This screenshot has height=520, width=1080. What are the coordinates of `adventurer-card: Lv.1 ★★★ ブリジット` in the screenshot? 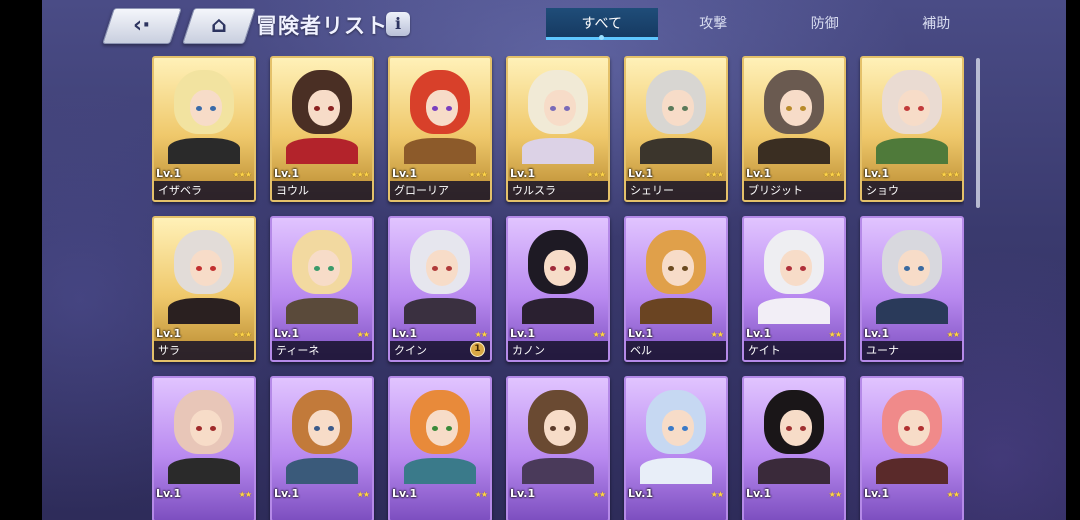 It's located at (794, 129).